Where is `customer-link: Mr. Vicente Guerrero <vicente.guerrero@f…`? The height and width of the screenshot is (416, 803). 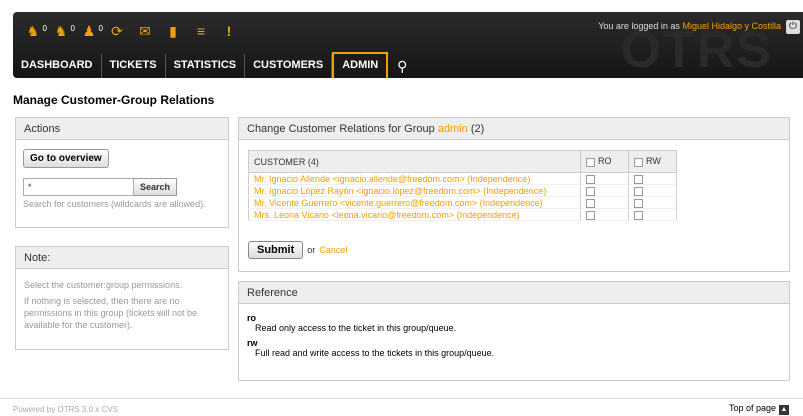 customer-link: Mr. Vicente Guerrero <vicente.guerrero@f… is located at coordinates (414, 202).